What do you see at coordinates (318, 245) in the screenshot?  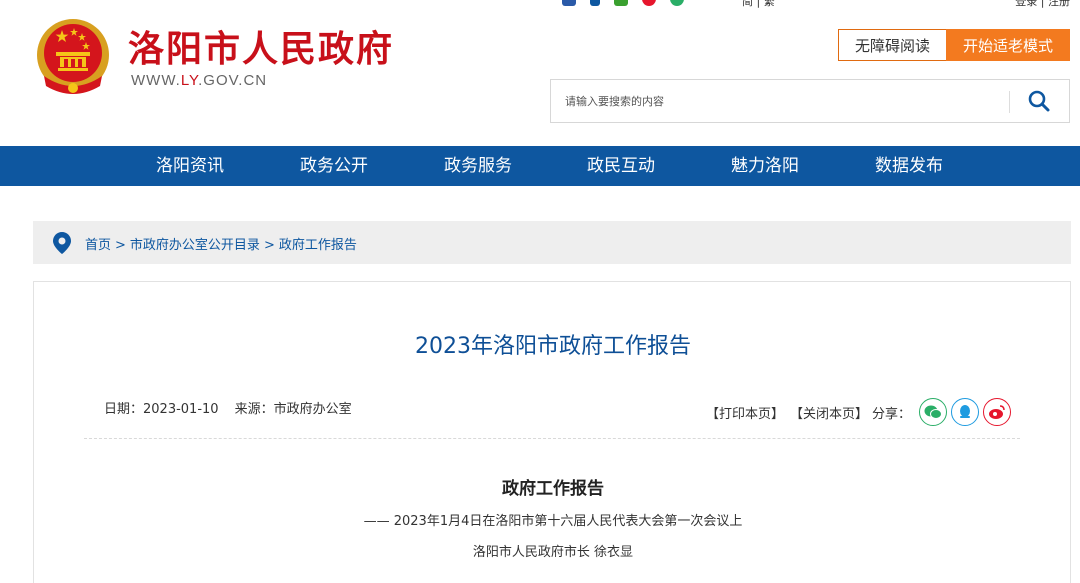 I see `breadcrumb-level2: 政府工作报告` at bounding box center [318, 245].